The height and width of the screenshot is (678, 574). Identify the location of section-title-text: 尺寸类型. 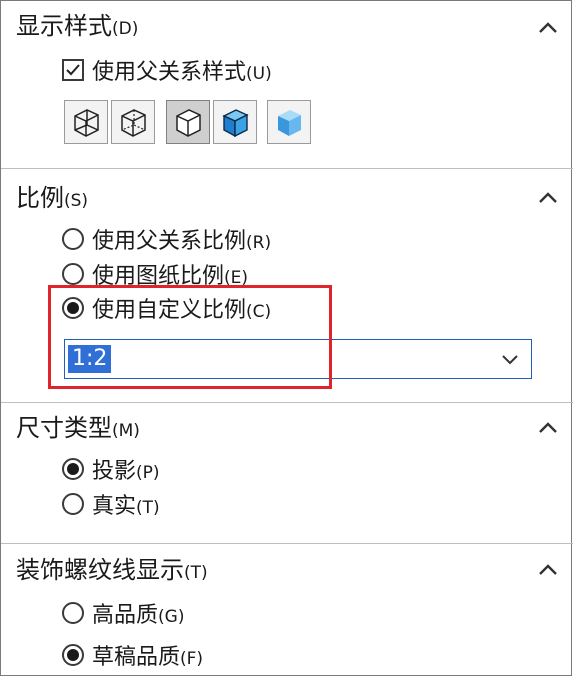
(64, 428).